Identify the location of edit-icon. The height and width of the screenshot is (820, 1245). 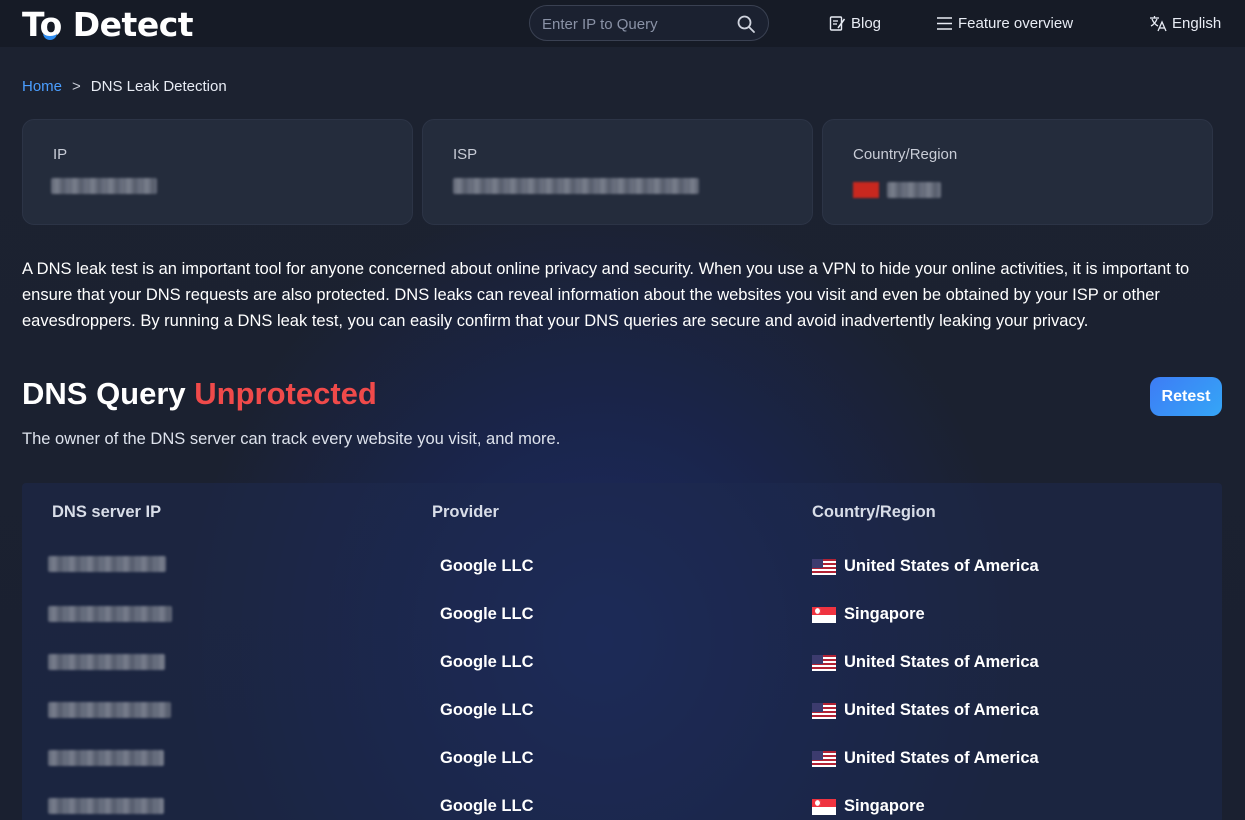
(837, 23).